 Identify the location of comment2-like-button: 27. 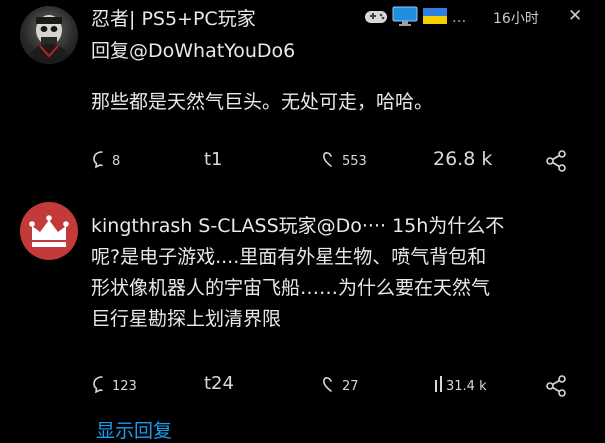
(339, 386).